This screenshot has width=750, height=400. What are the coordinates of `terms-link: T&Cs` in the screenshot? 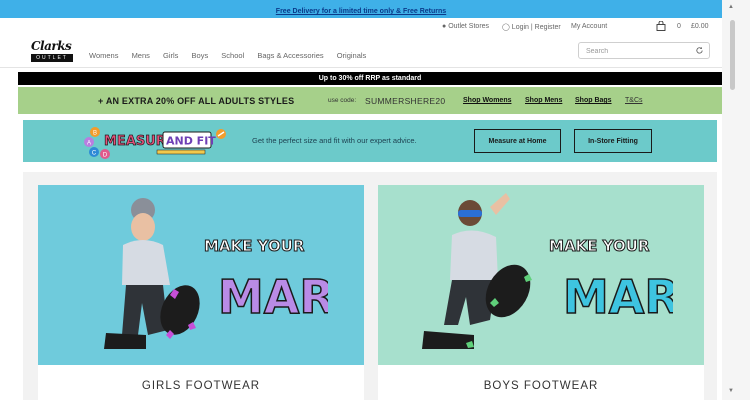 It's located at (634, 100).